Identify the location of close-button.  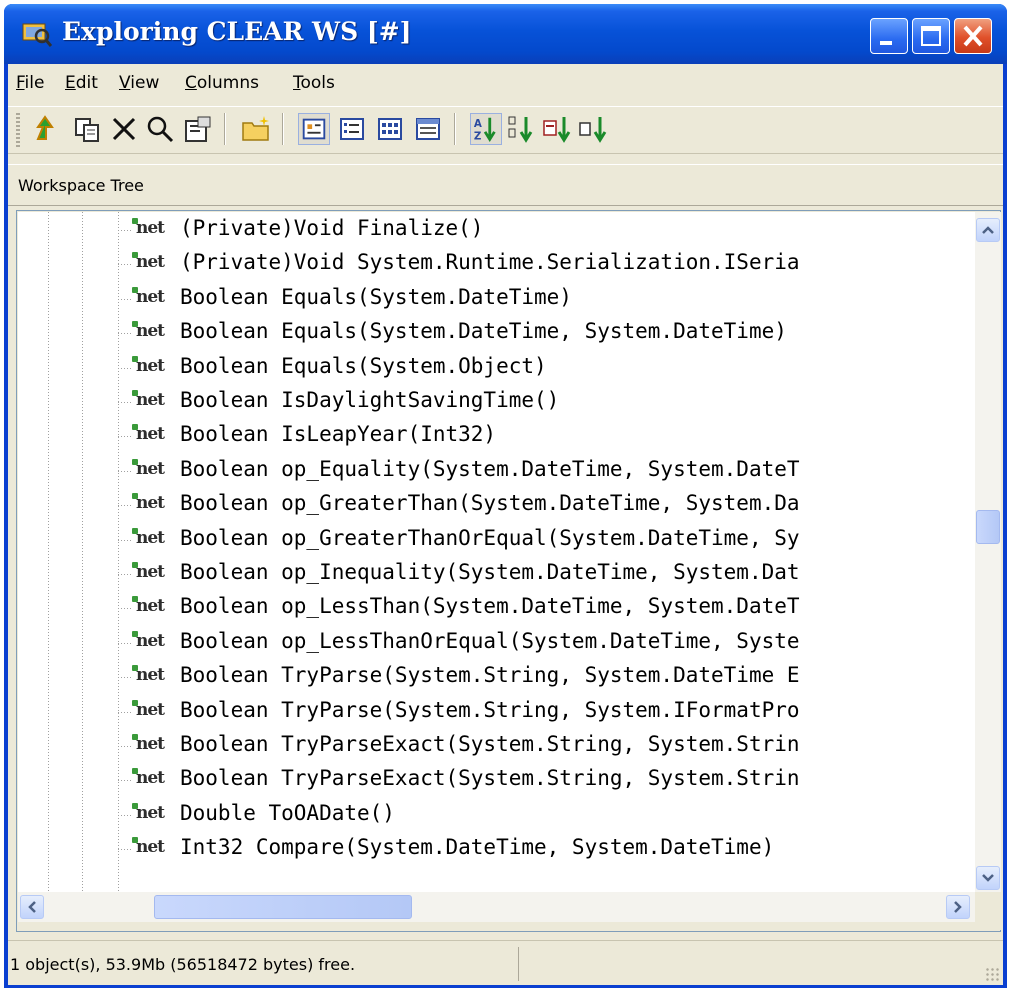
(973, 36).